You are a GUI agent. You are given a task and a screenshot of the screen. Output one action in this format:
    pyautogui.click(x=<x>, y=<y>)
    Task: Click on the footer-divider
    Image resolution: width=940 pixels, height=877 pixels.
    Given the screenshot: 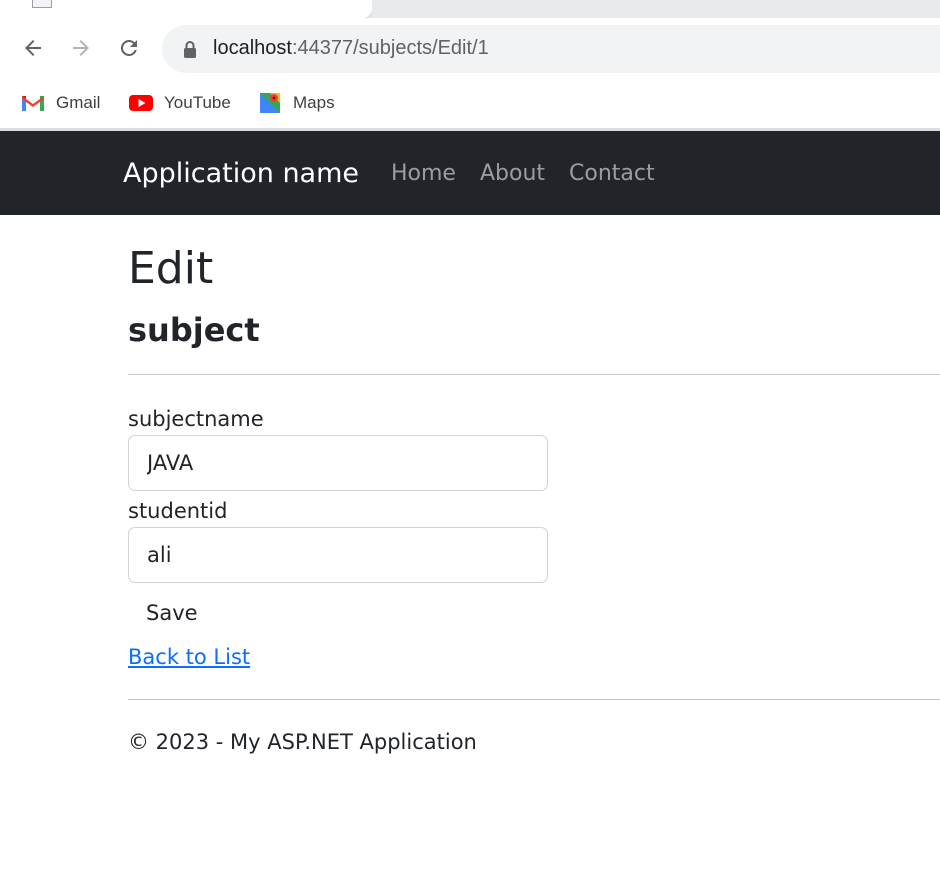 What is the action you would take?
    pyautogui.click(x=534, y=699)
    